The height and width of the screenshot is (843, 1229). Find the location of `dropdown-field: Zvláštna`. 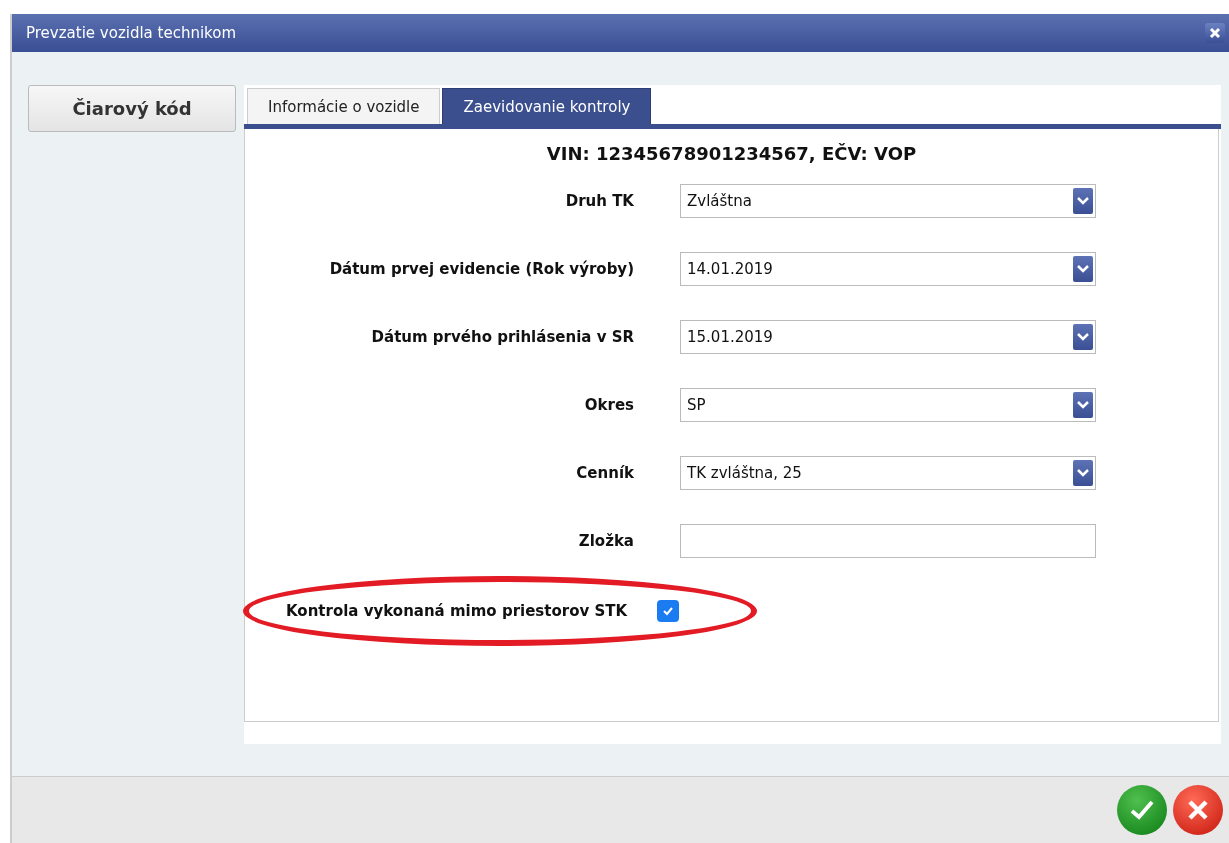

dropdown-field: Zvláštna is located at coordinates (888, 201).